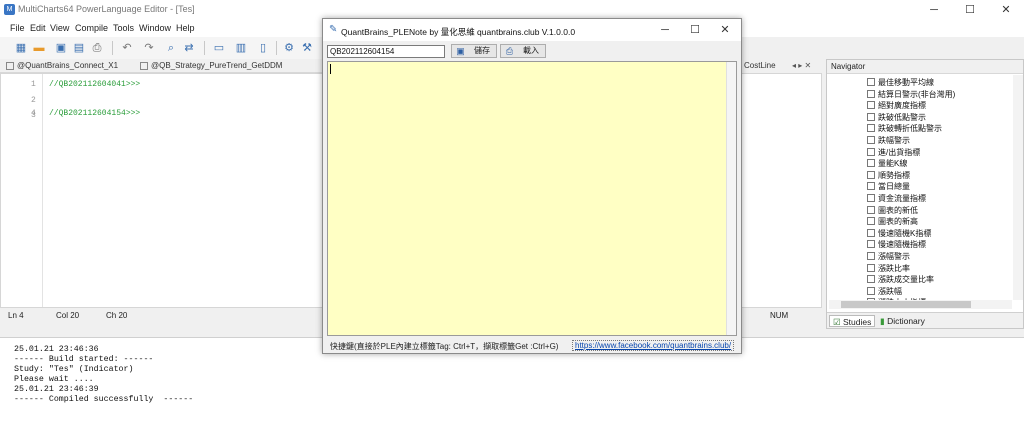 The height and width of the screenshot is (446, 1024). Describe the element at coordinates (888, 268) in the screenshot. I see `navigator-item: 漲跌比率` at that location.